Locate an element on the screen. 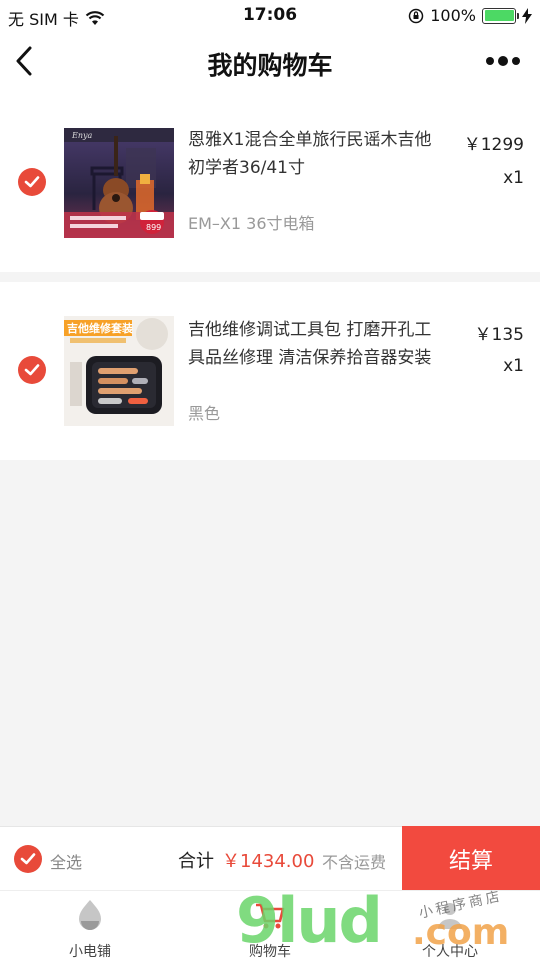 This screenshot has height=960, width=540. tab-cart: 购物车 is located at coordinates (270, 928).